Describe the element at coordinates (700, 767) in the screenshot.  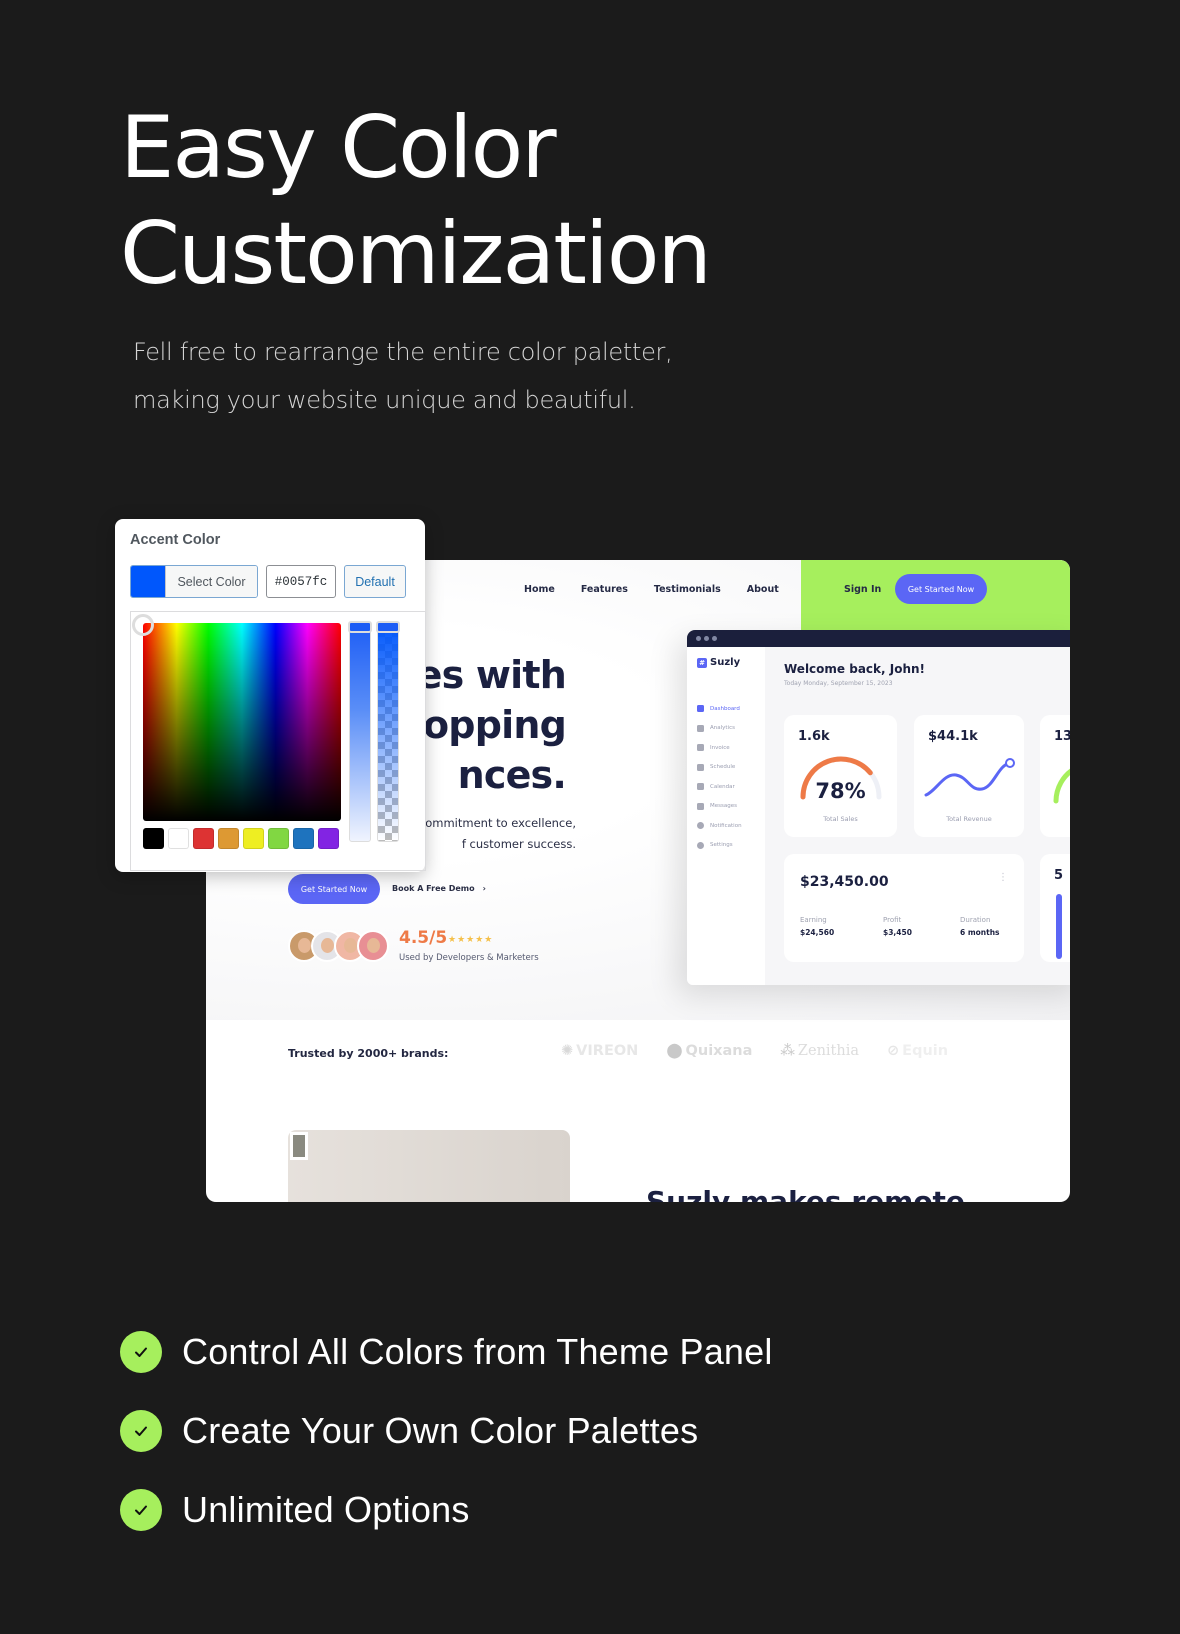
I see `schedule-icon` at that location.